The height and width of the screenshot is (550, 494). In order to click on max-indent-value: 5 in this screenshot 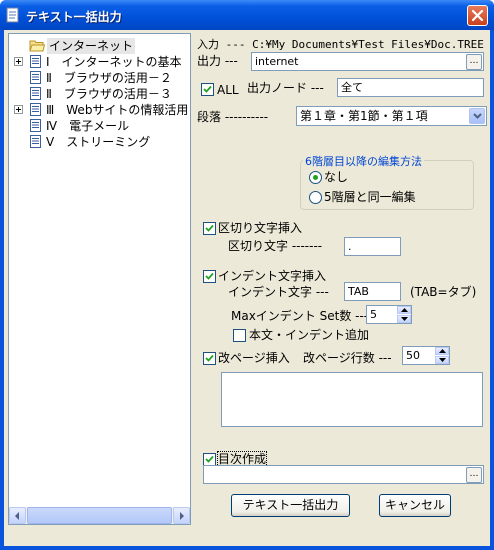, I will do `click(373, 314)`.